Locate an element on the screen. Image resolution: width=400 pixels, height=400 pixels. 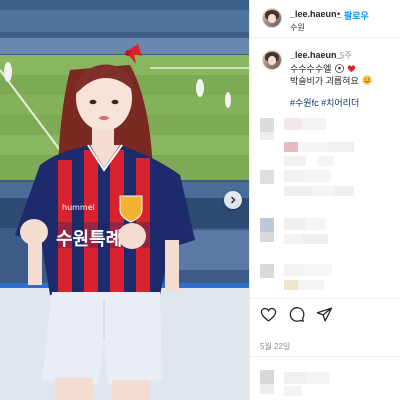
caption-line-2: 박슬비가 괴롭혀요 is located at coordinates (331, 80).